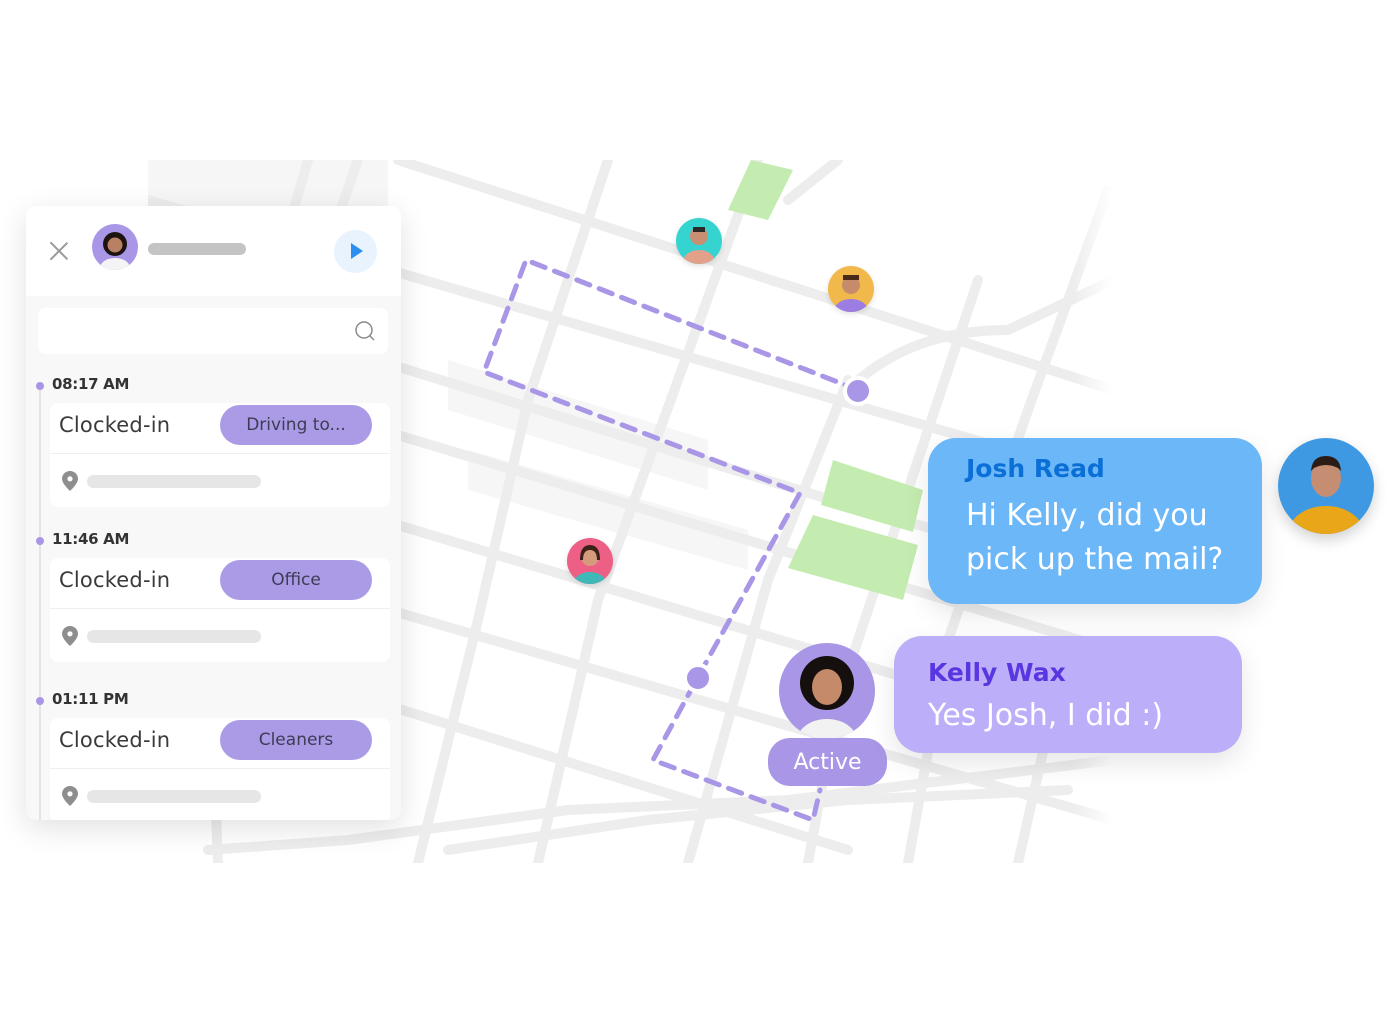 The height and width of the screenshot is (1023, 1400). What do you see at coordinates (91, 384) in the screenshot?
I see `entry-time: 08:17 AM` at bounding box center [91, 384].